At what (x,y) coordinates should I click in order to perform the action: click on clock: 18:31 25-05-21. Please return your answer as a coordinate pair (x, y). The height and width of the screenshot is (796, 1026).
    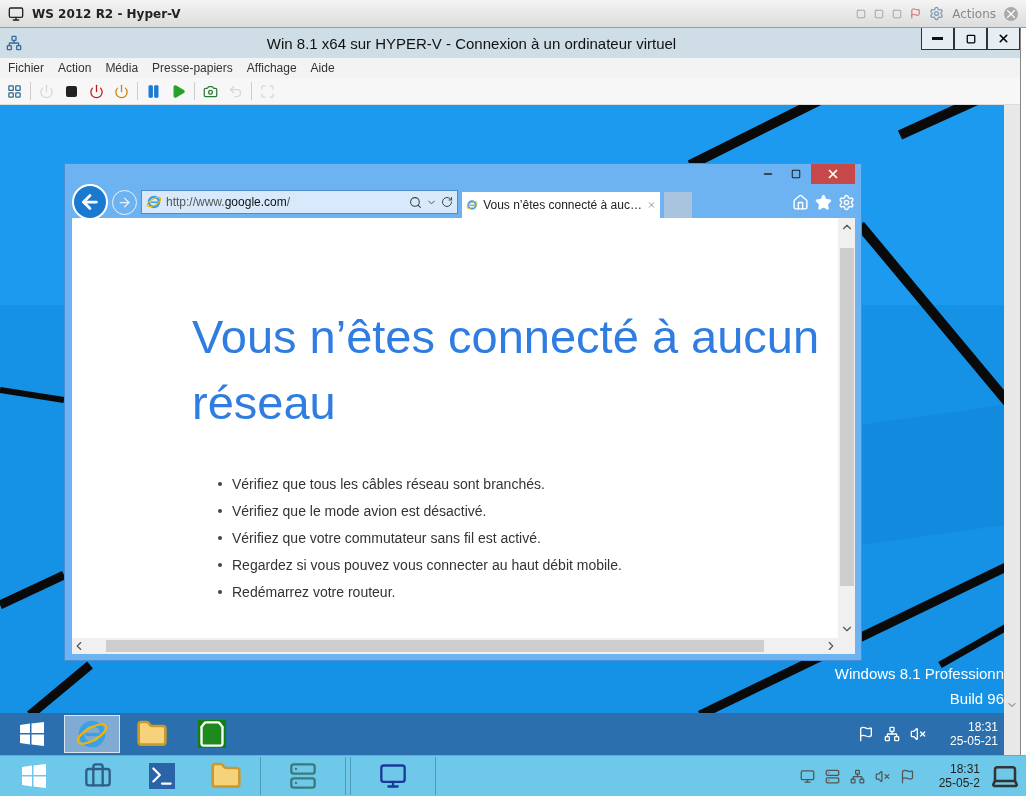
    Looking at the image, I should click on (973, 734).